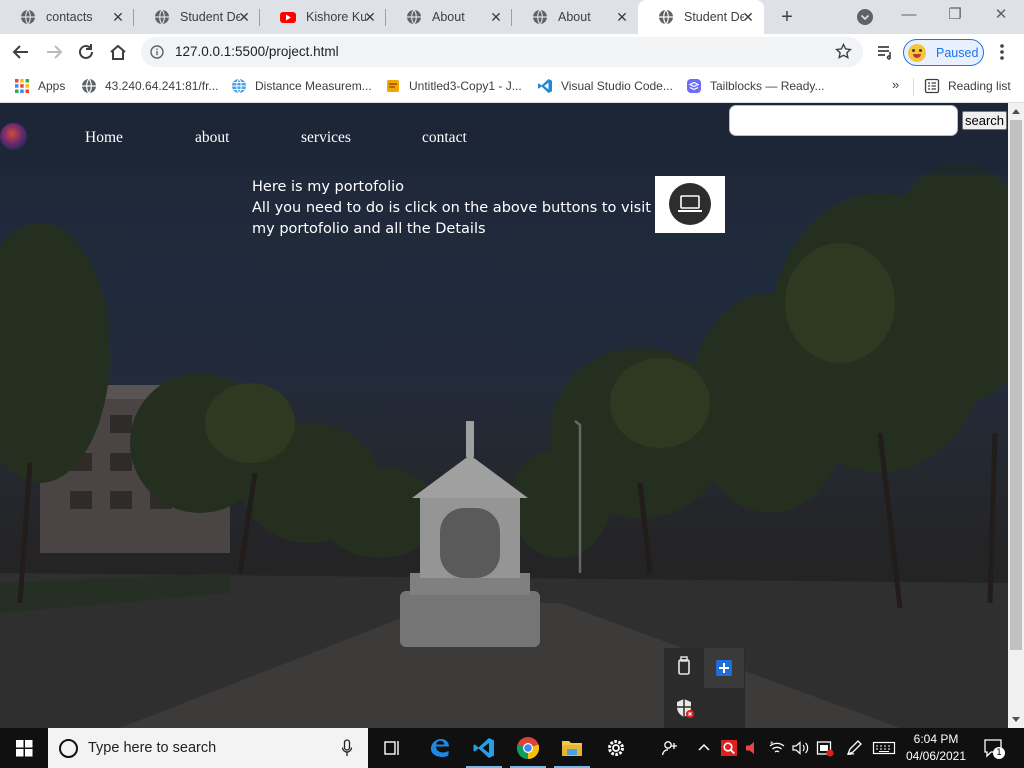  I want to click on microphone-icon, so click(347, 748).